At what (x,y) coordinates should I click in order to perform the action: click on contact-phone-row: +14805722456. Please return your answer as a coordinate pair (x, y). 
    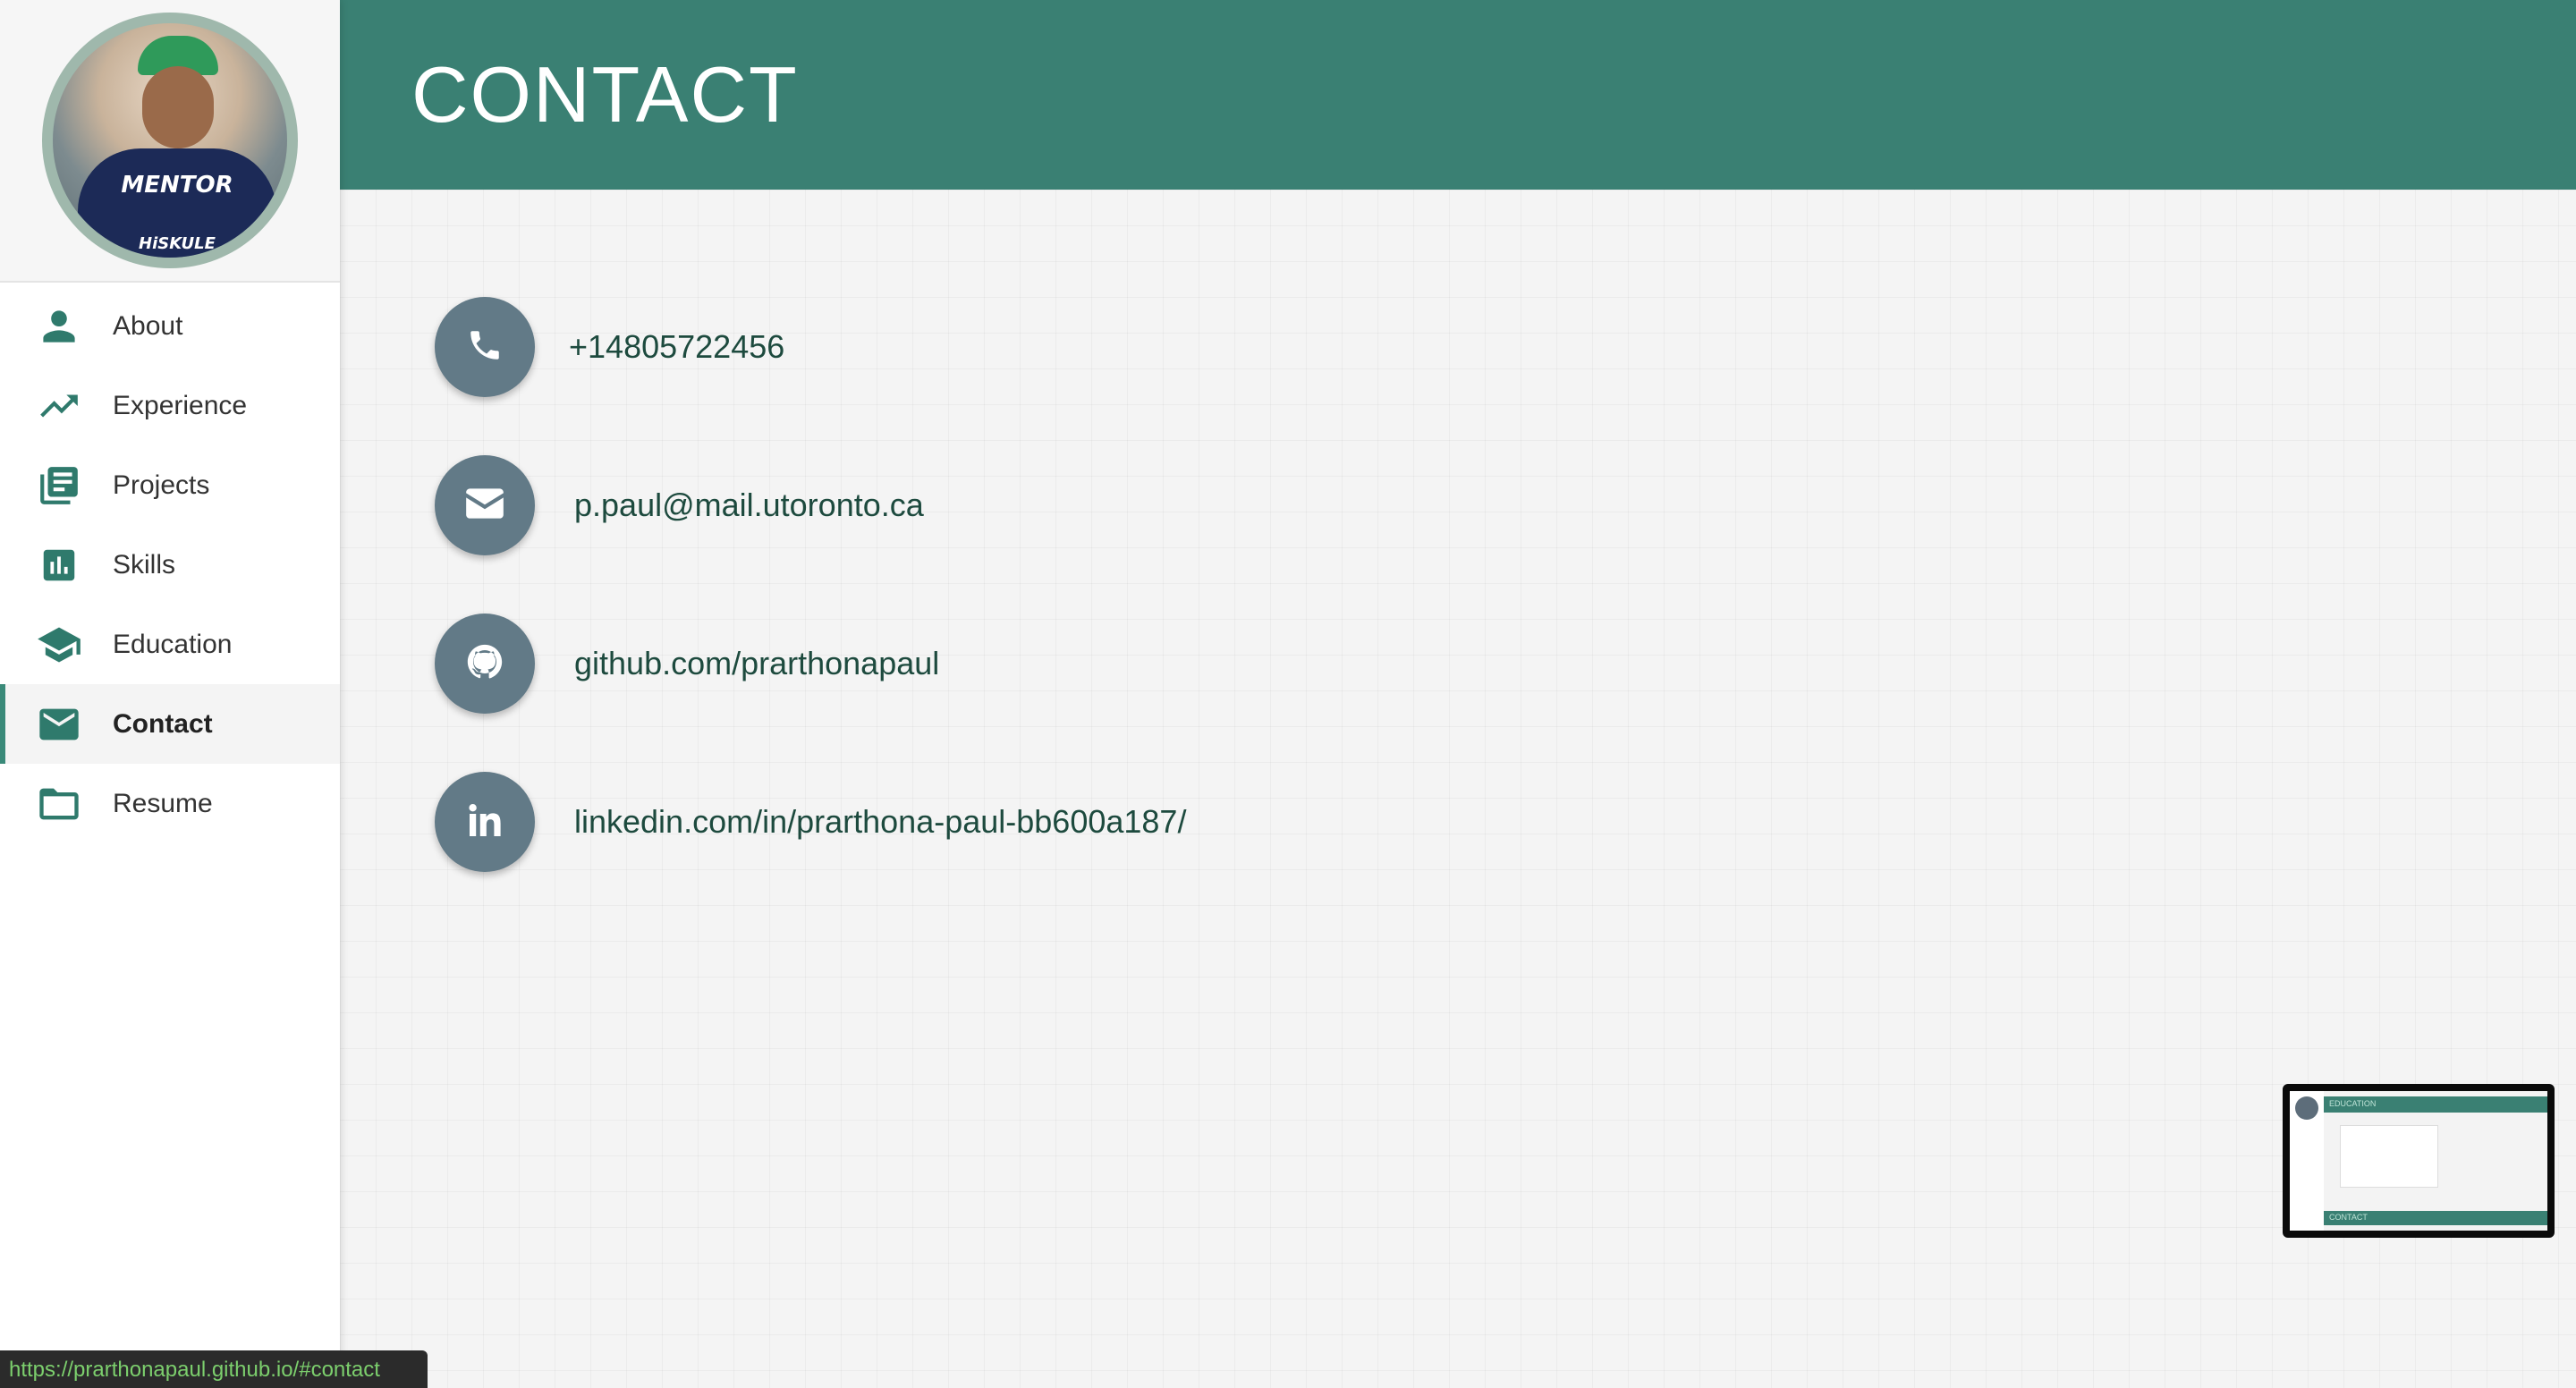
    Looking at the image, I should click on (810, 347).